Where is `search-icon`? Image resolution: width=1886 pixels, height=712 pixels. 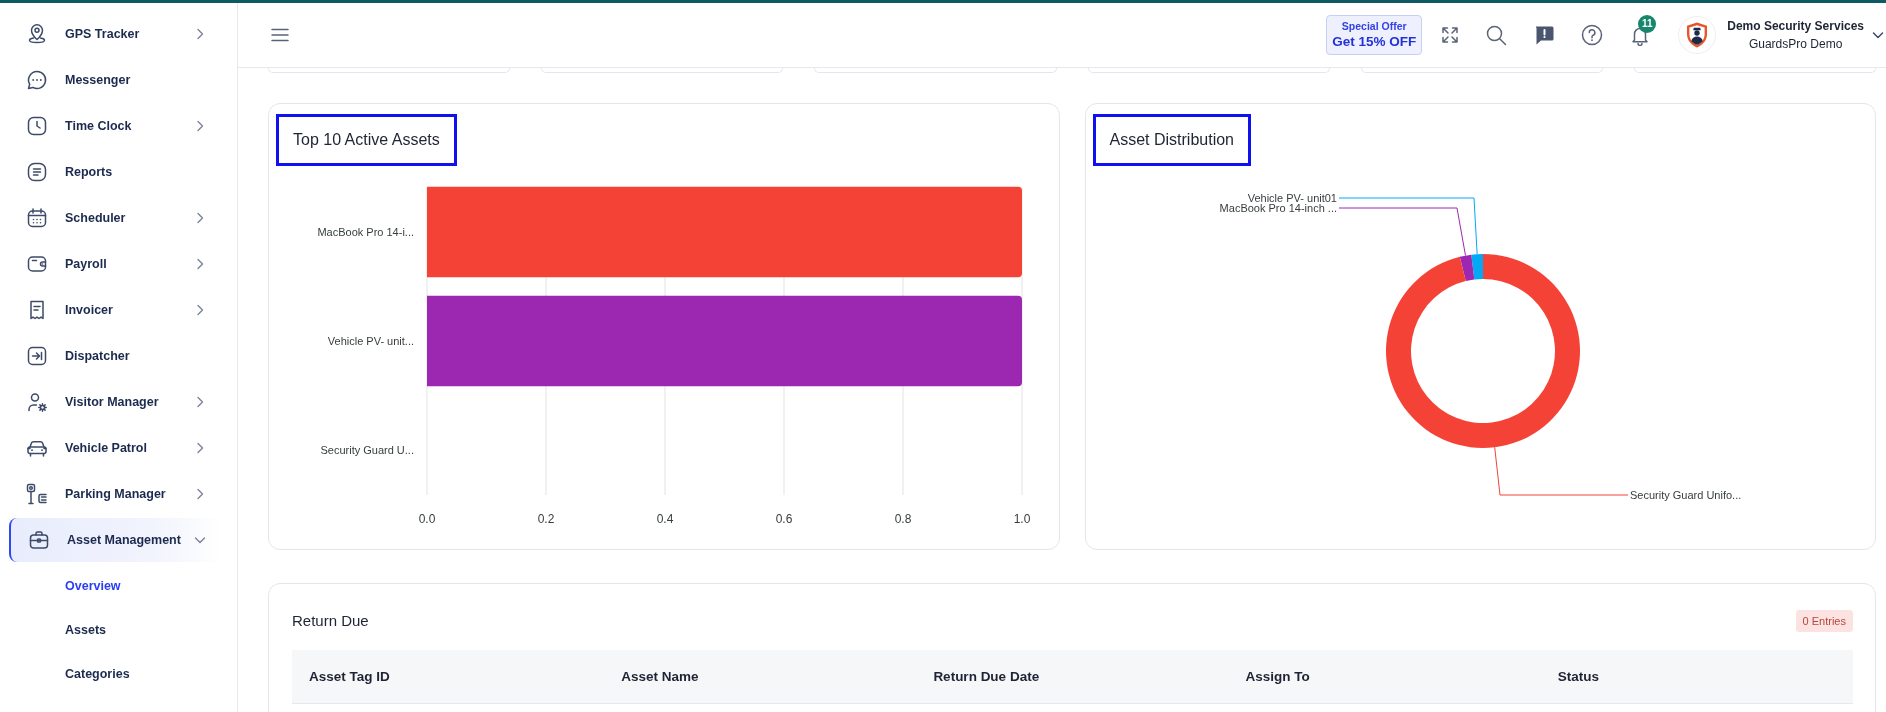 search-icon is located at coordinates (1496, 35).